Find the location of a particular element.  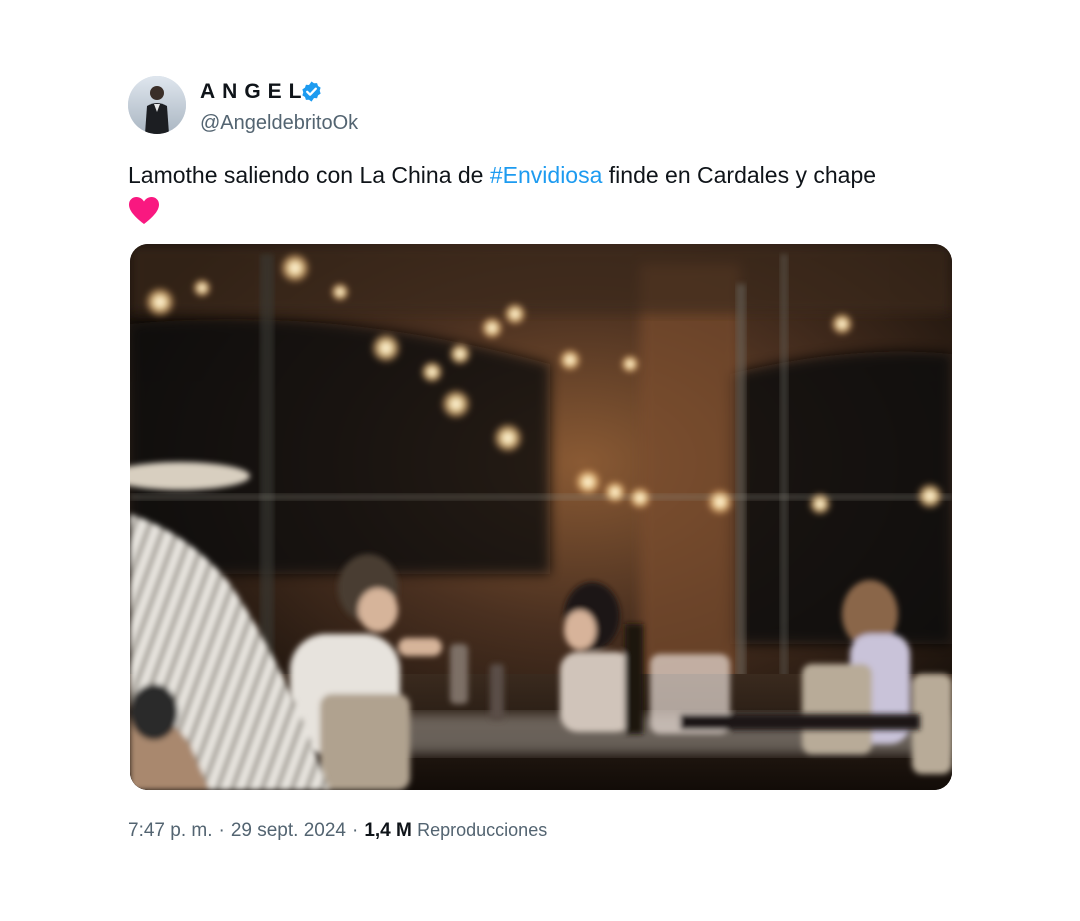

tweet-time: 7:47 p. m. is located at coordinates (170, 830).